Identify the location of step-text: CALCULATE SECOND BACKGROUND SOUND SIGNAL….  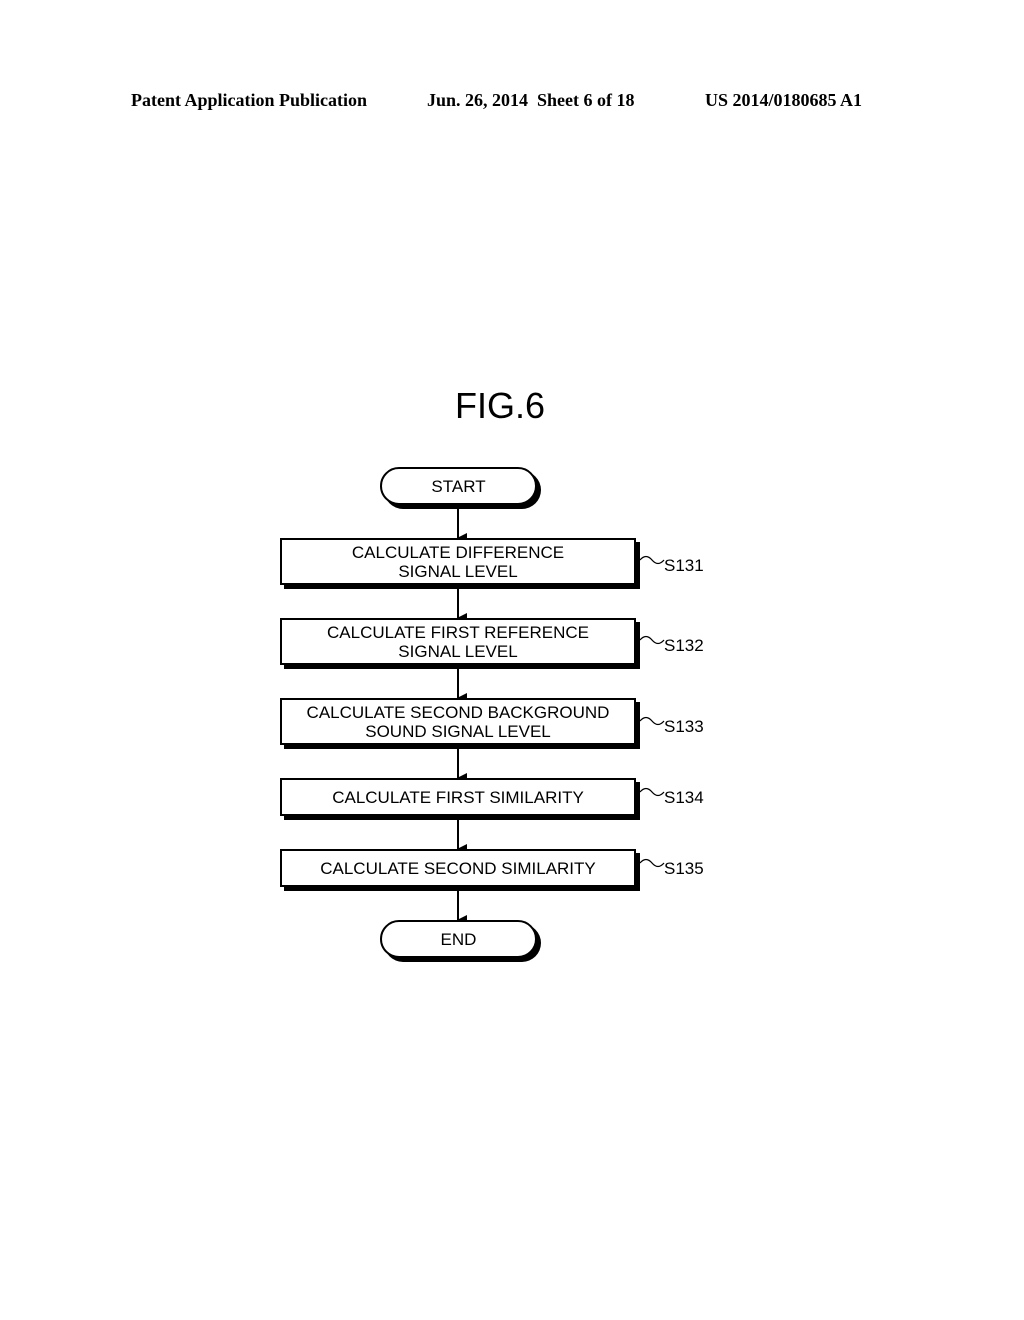
(458, 721).